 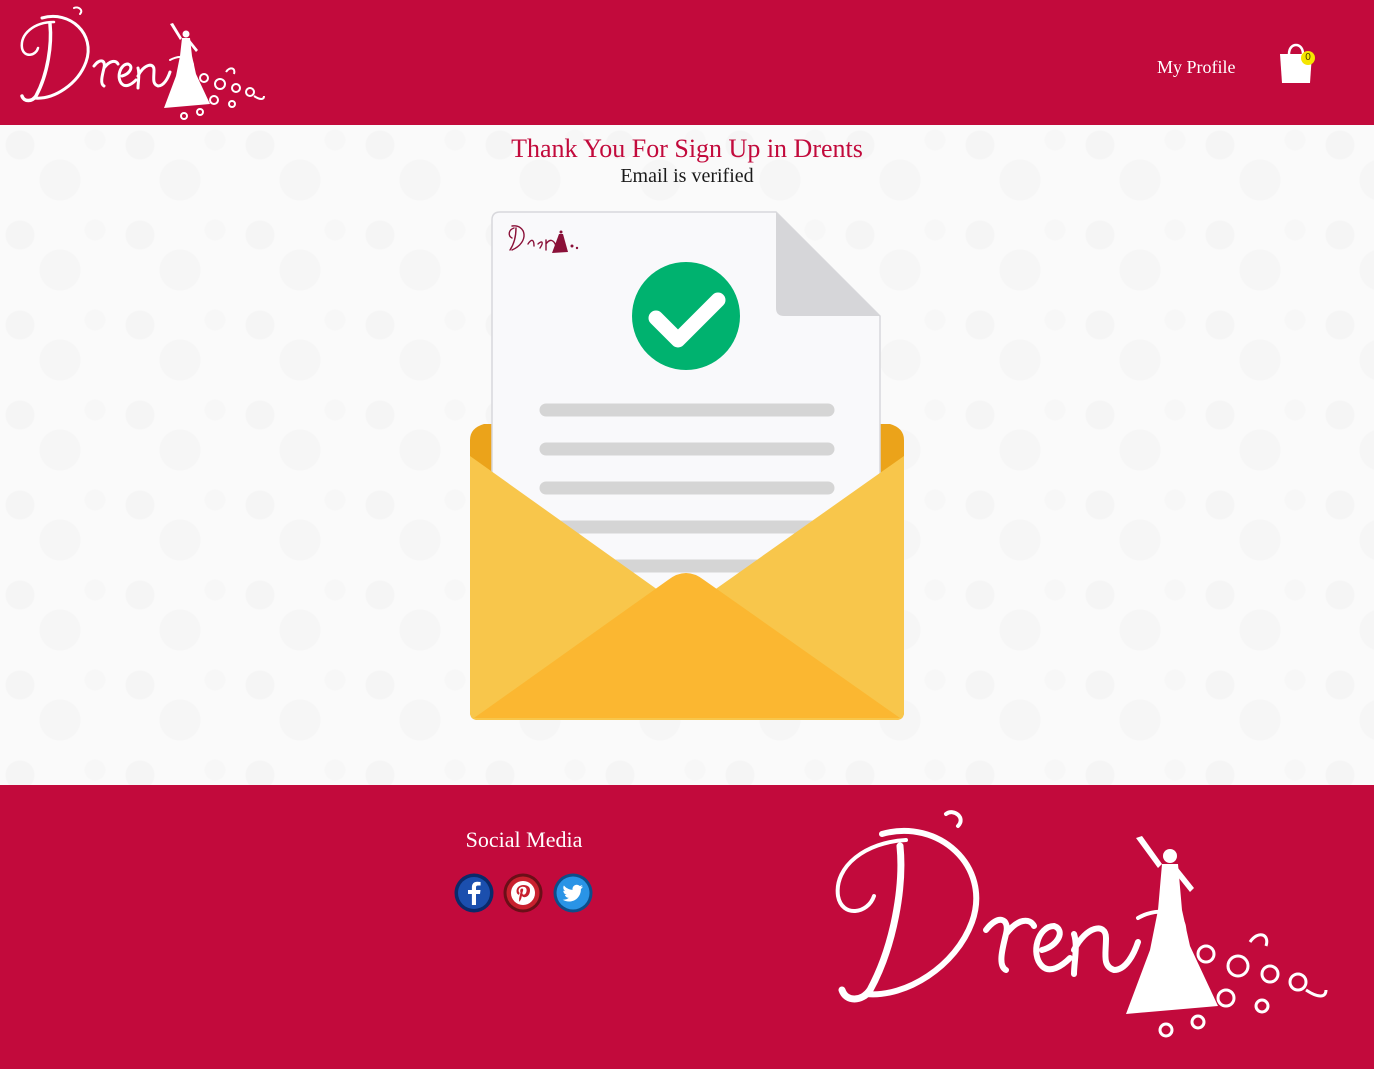 What do you see at coordinates (1308, 58) in the screenshot?
I see `cart-count-badge: 0` at bounding box center [1308, 58].